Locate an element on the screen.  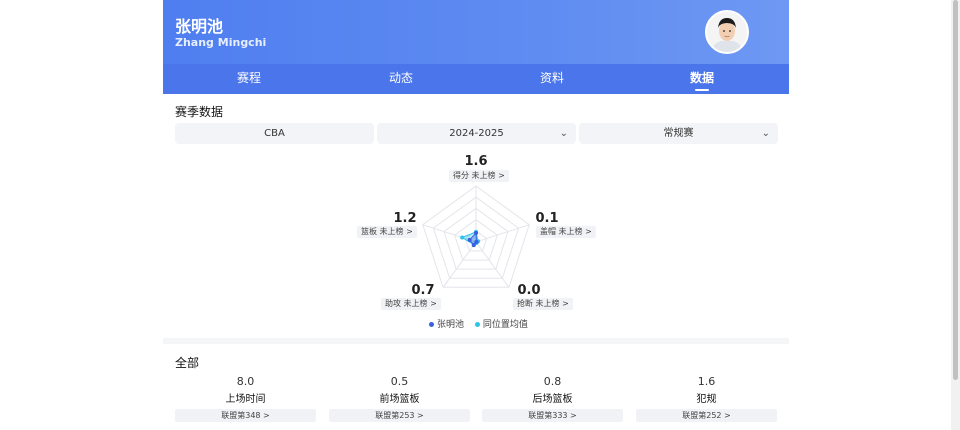
page-scrollbar is located at coordinates (955, 215).